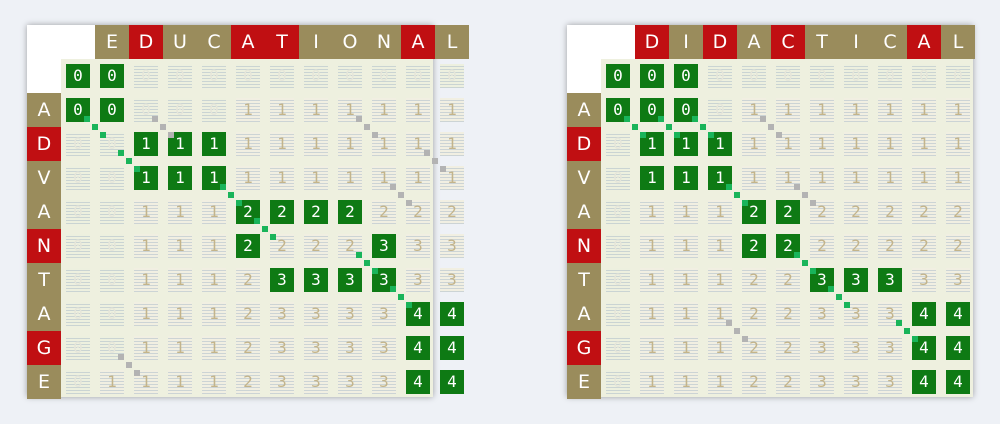  Describe the element at coordinates (44, 178) in the screenshot. I see `side-letter: V` at that location.